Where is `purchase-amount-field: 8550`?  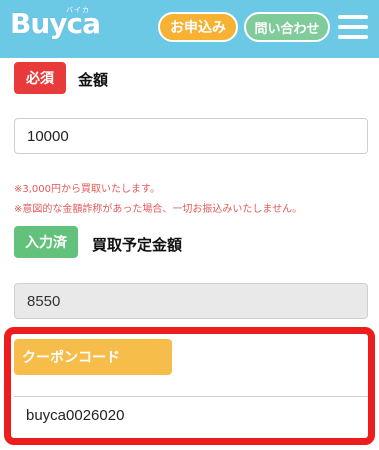
purchase-amount-field: 8550 is located at coordinates (191, 301).